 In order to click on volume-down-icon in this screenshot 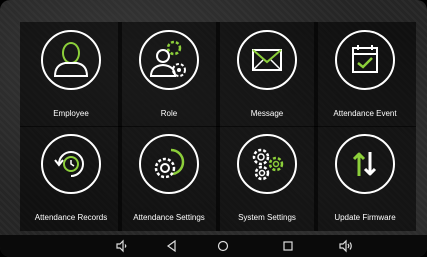, I will do `click(122, 246)`.